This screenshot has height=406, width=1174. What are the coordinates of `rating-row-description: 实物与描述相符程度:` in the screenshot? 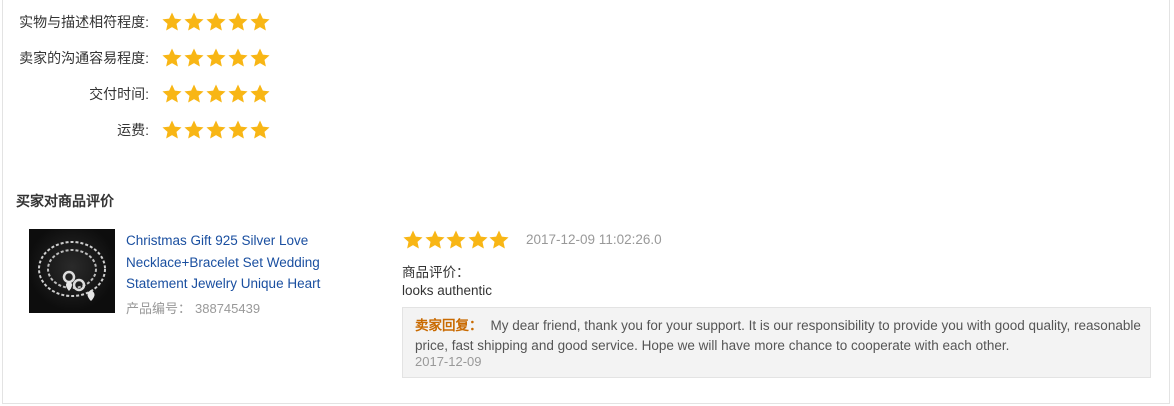 It's located at (137, 22).